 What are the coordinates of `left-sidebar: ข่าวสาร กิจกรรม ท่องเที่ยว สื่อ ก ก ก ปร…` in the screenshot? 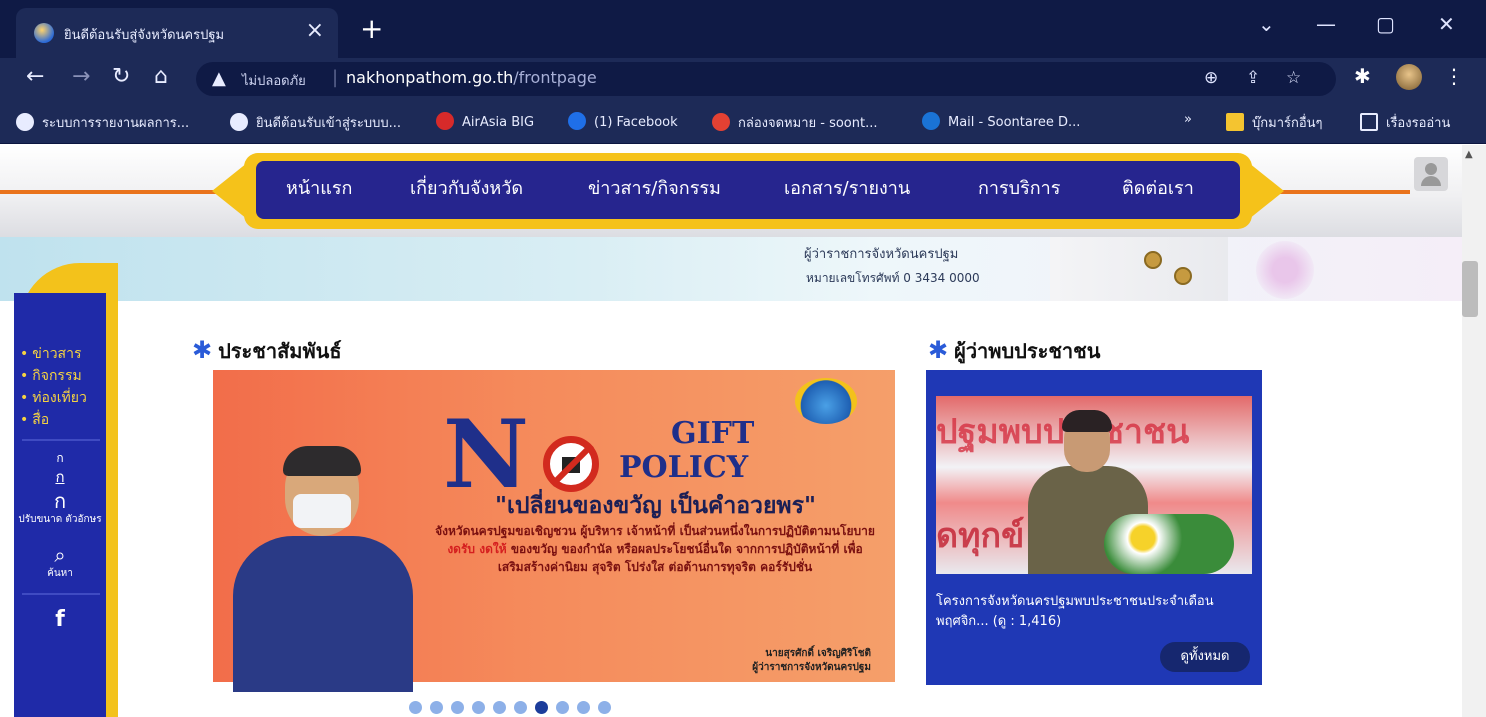 It's located at (59, 490).